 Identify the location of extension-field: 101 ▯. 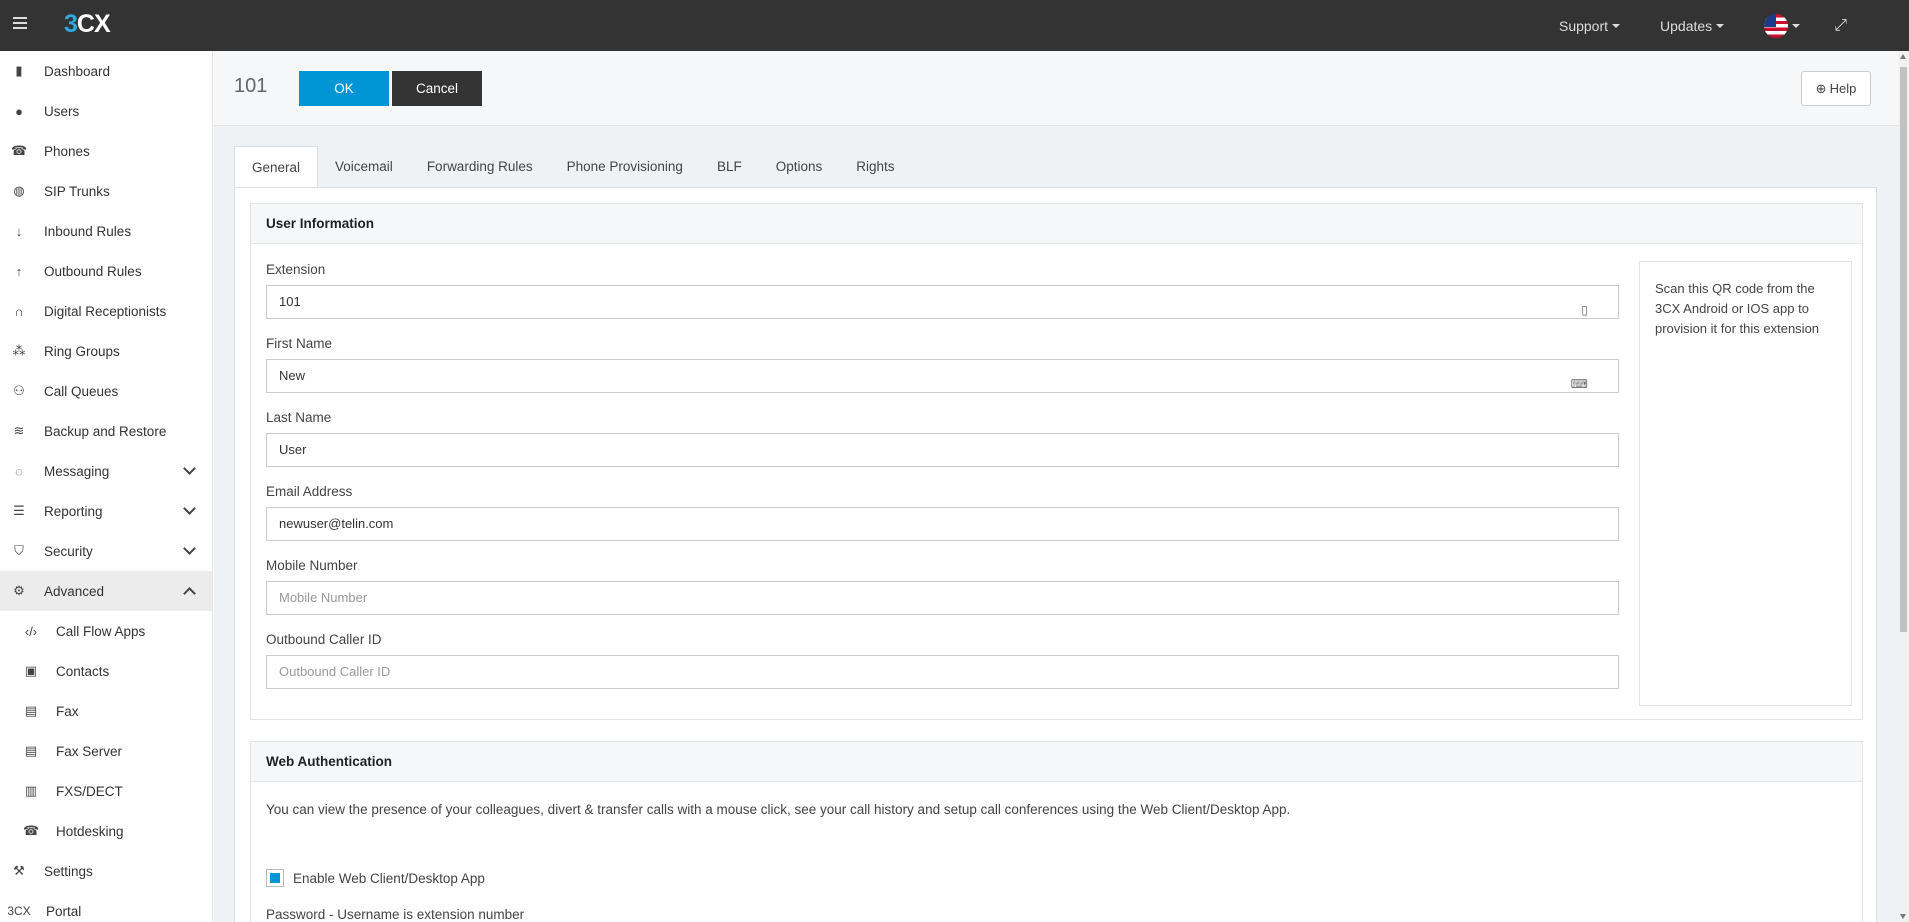
(942, 302).